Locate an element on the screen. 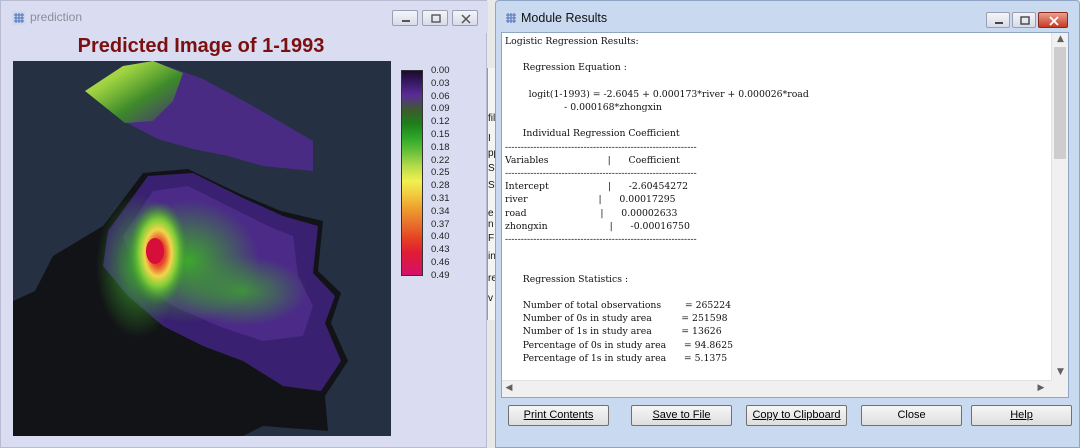 The width and height of the screenshot is (1080, 448). copy-to-clipboard-label: Copy to Clipboard is located at coordinates (796, 415).